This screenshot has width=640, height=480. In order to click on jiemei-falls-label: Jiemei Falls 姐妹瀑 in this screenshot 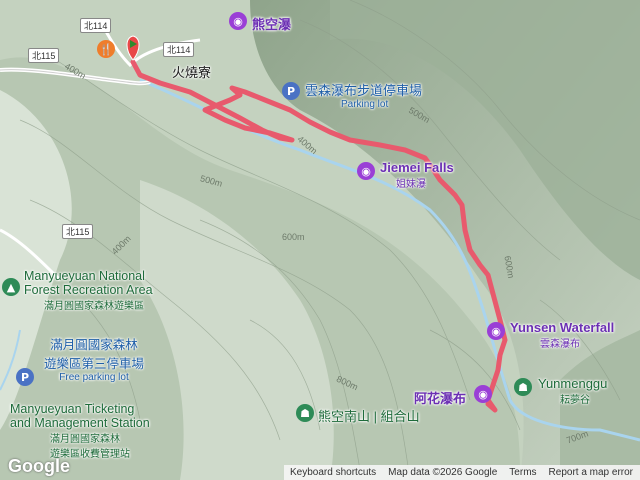, I will do `click(417, 175)`.